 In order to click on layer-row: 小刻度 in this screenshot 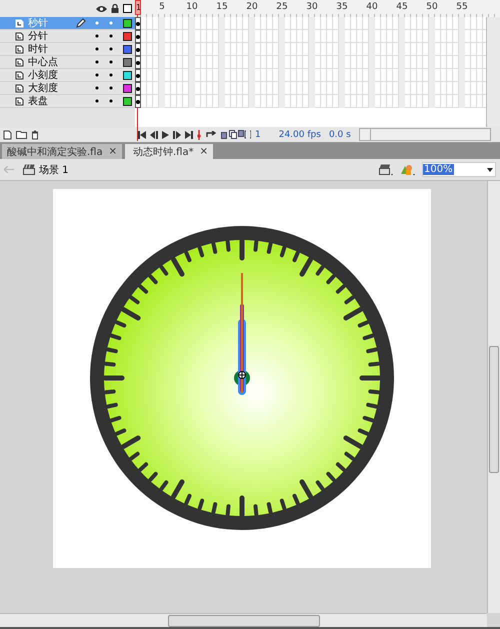, I will do `click(67, 75)`.